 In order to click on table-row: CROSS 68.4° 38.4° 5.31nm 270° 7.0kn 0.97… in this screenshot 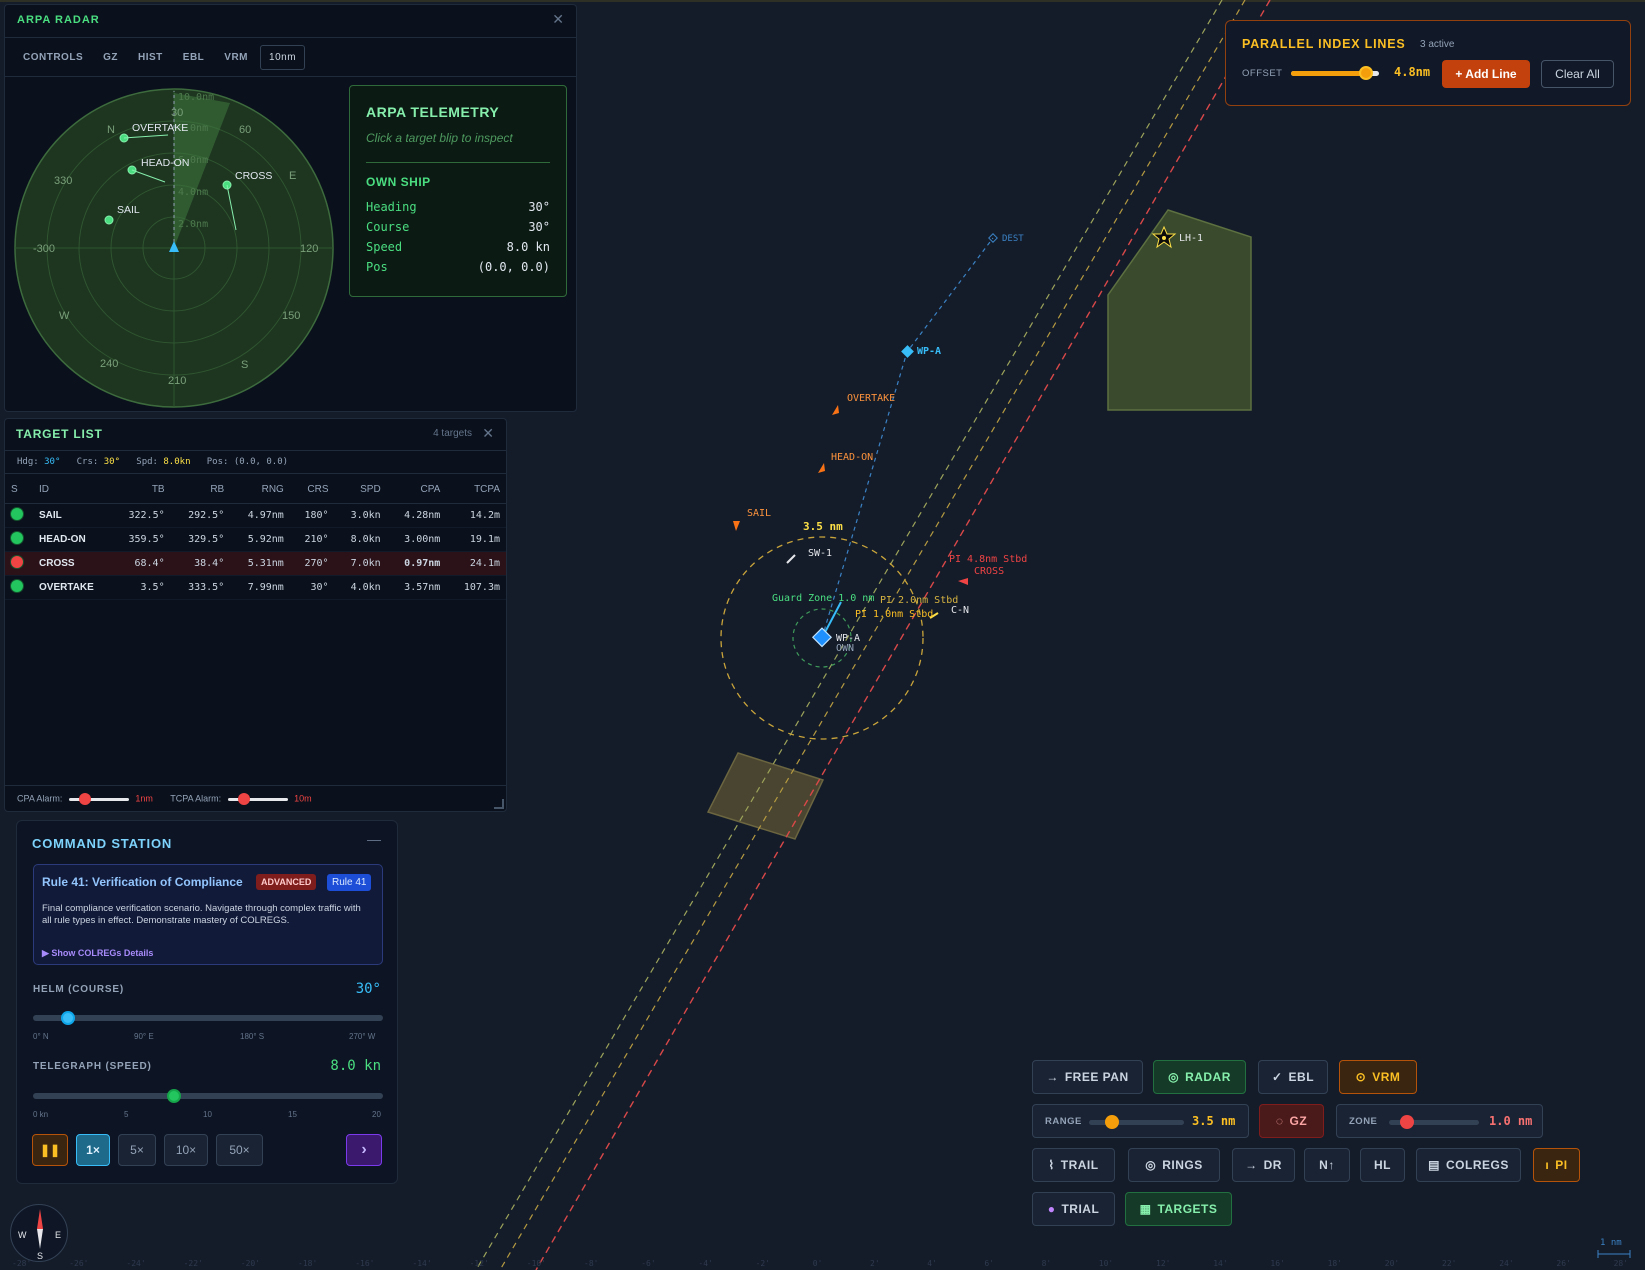, I will do `click(255, 563)`.